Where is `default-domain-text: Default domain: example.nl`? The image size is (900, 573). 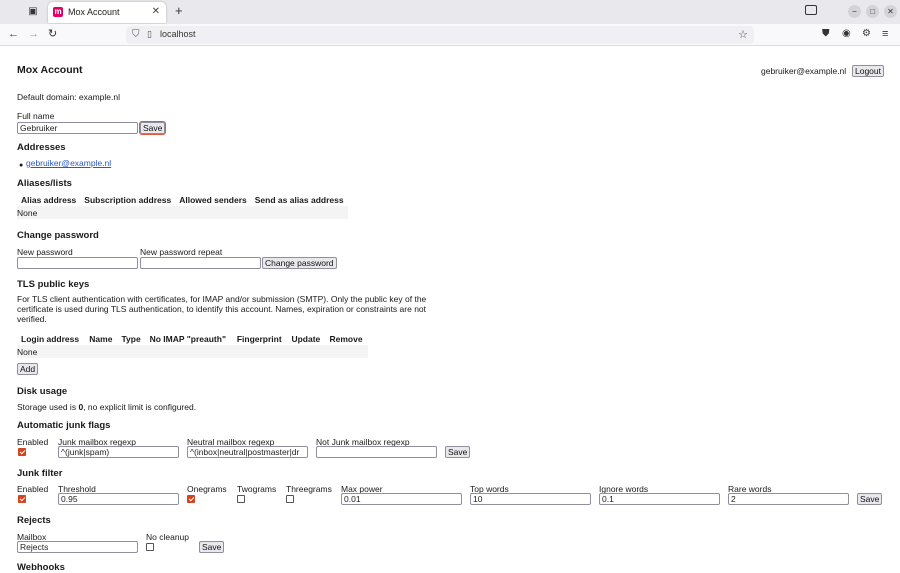 default-domain-text: Default domain: example.nl is located at coordinates (69, 97).